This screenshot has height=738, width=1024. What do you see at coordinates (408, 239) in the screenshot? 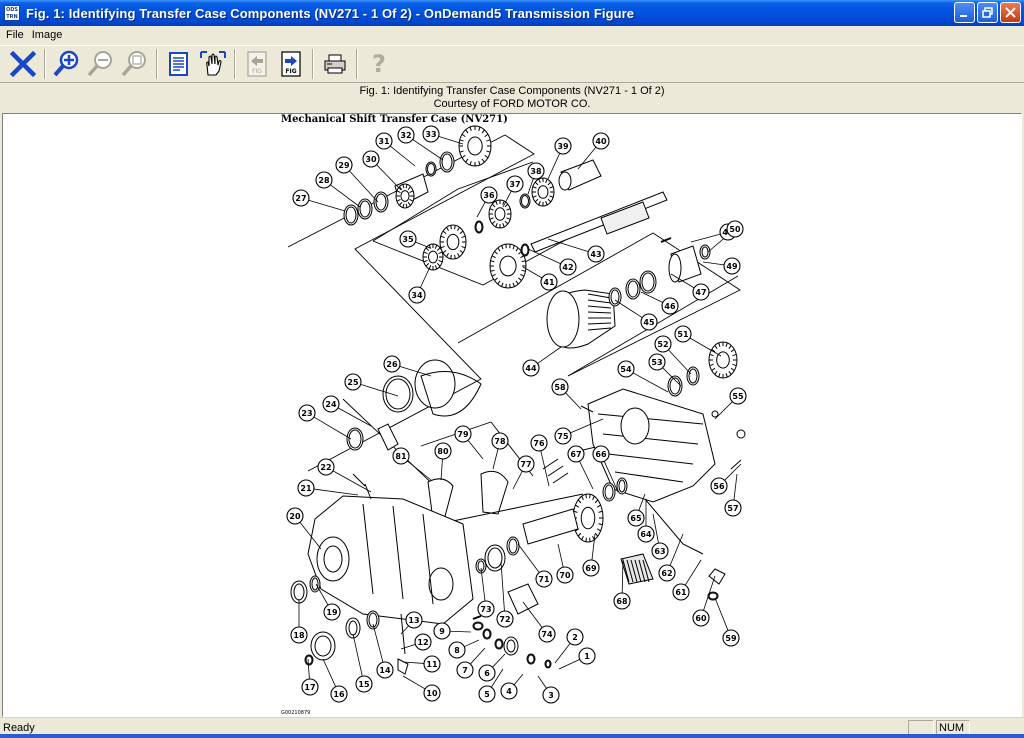
I see `callout-label: 35` at bounding box center [408, 239].